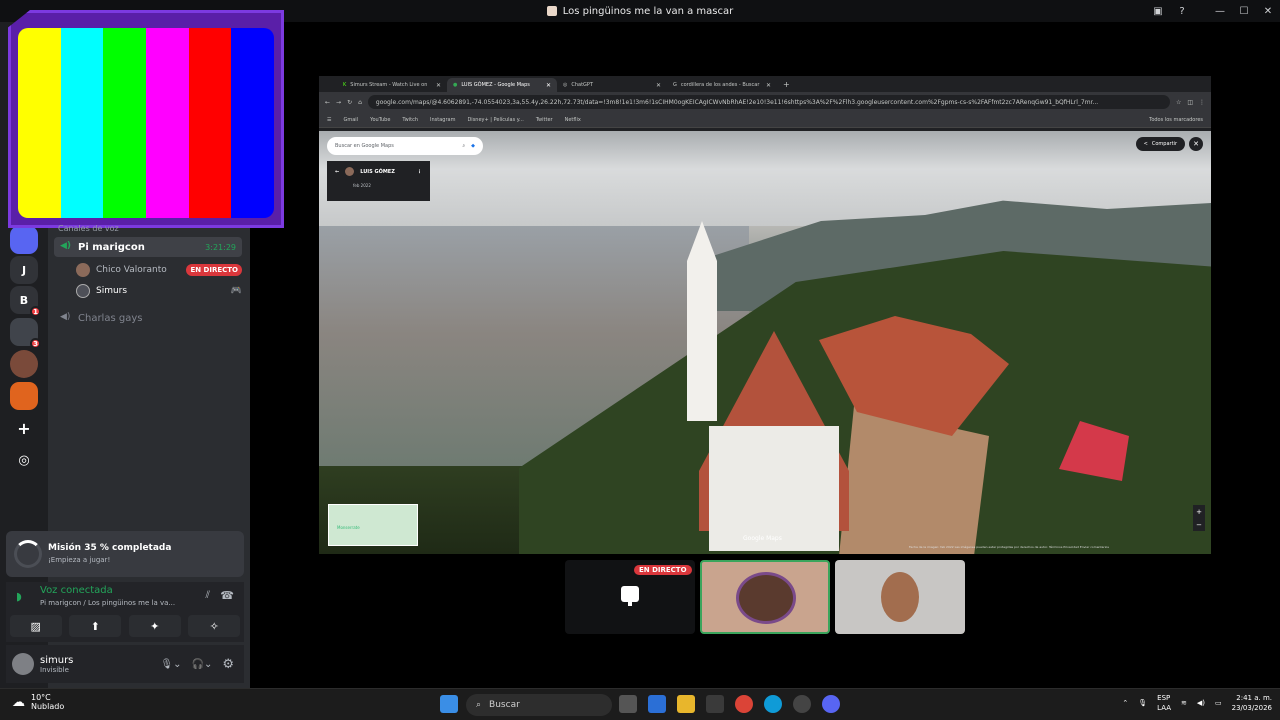 The height and width of the screenshot is (720, 1280). Describe the element at coordinates (1218, 703) in the screenshot. I see `battery-icon: ▭` at that location.